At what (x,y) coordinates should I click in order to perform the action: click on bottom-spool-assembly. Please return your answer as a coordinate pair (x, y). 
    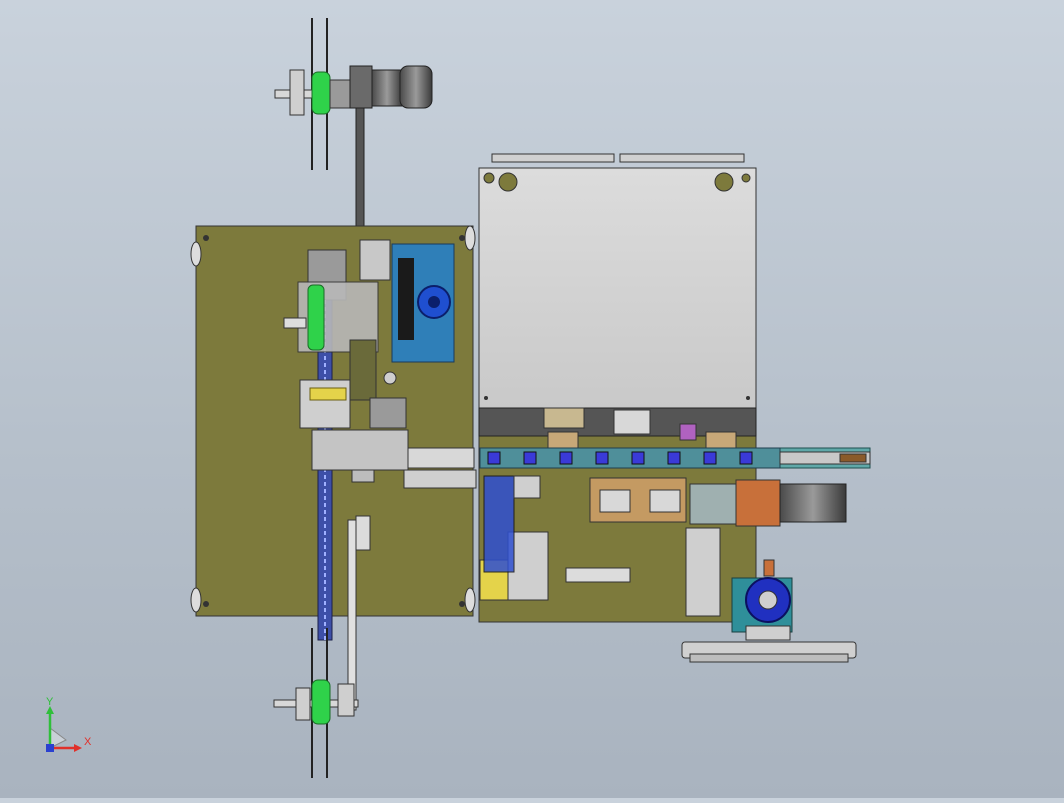
    Looking at the image, I should click on (316, 703).